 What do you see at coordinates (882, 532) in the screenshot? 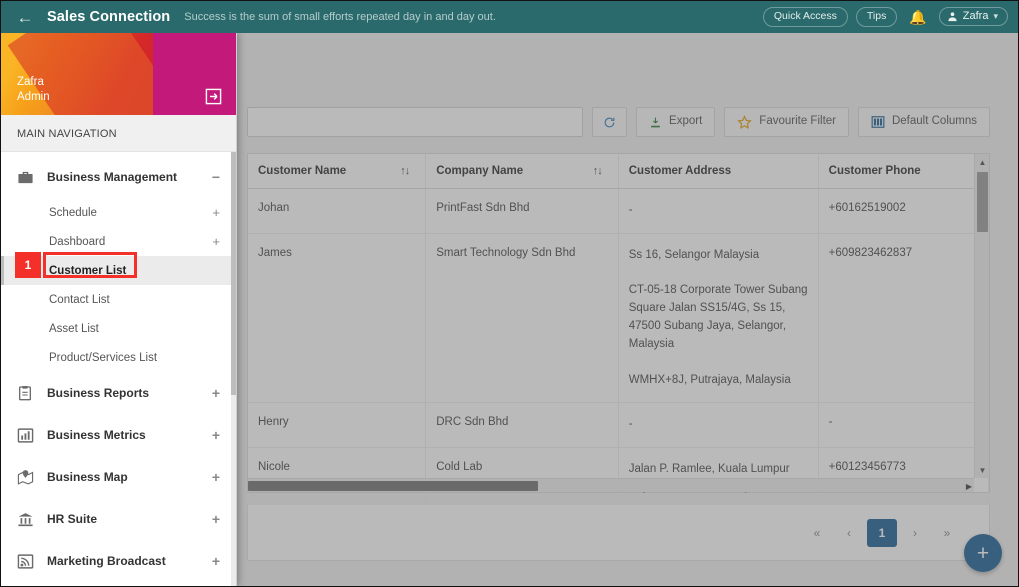
I see `pagination-page-1: 1` at bounding box center [882, 532].